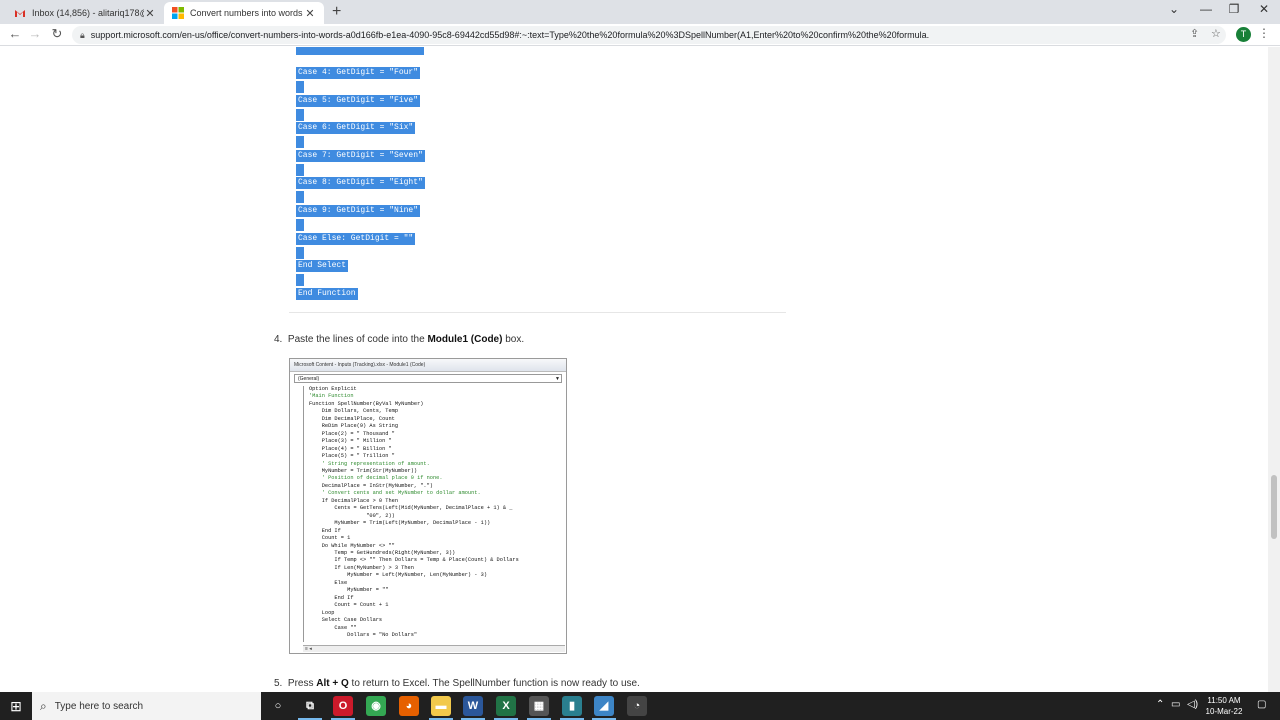 This screenshot has height=720, width=1280. Describe the element at coordinates (1206, 9) in the screenshot. I see `minimize-button: —` at that location.